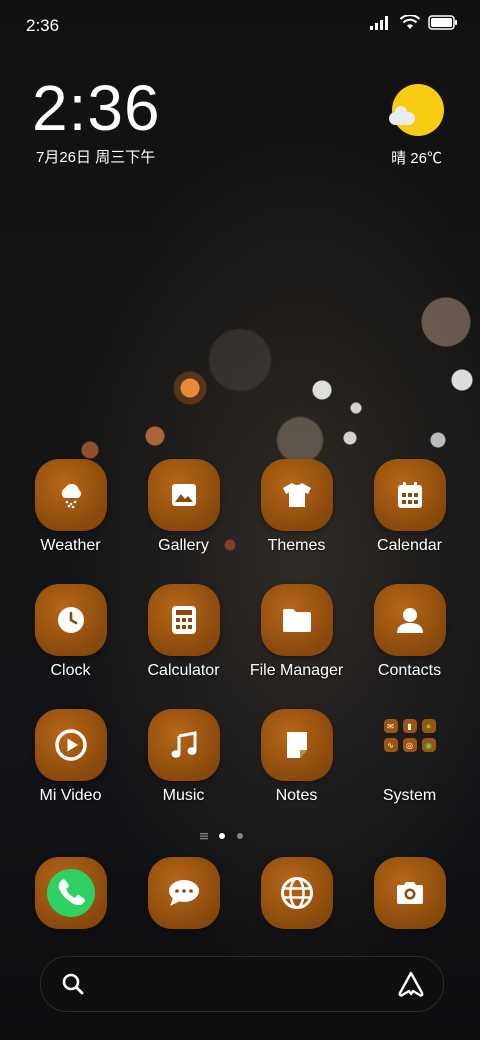 The width and height of the screenshot is (480, 1040). What do you see at coordinates (409, 545) in the screenshot?
I see `app-label-calendar: Calendar` at bounding box center [409, 545].